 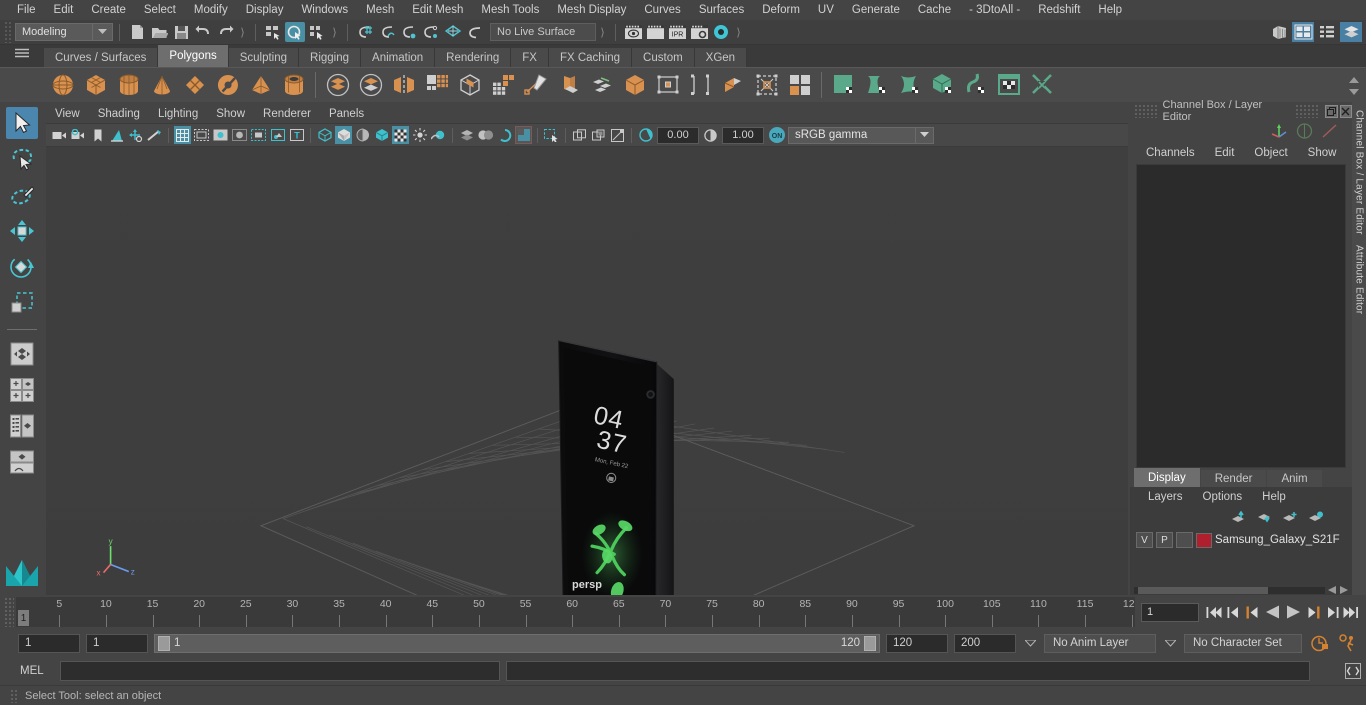 What do you see at coordinates (617, 135) in the screenshot?
I see `xray-active-components-icon` at bounding box center [617, 135].